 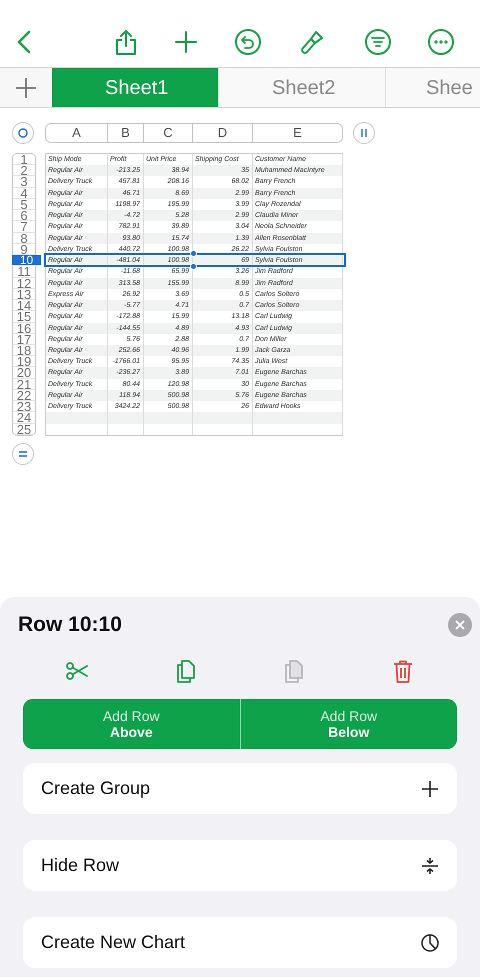 What do you see at coordinates (24, 227) in the screenshot?
I see `row-header: 7` at bounding box center [24, 227].